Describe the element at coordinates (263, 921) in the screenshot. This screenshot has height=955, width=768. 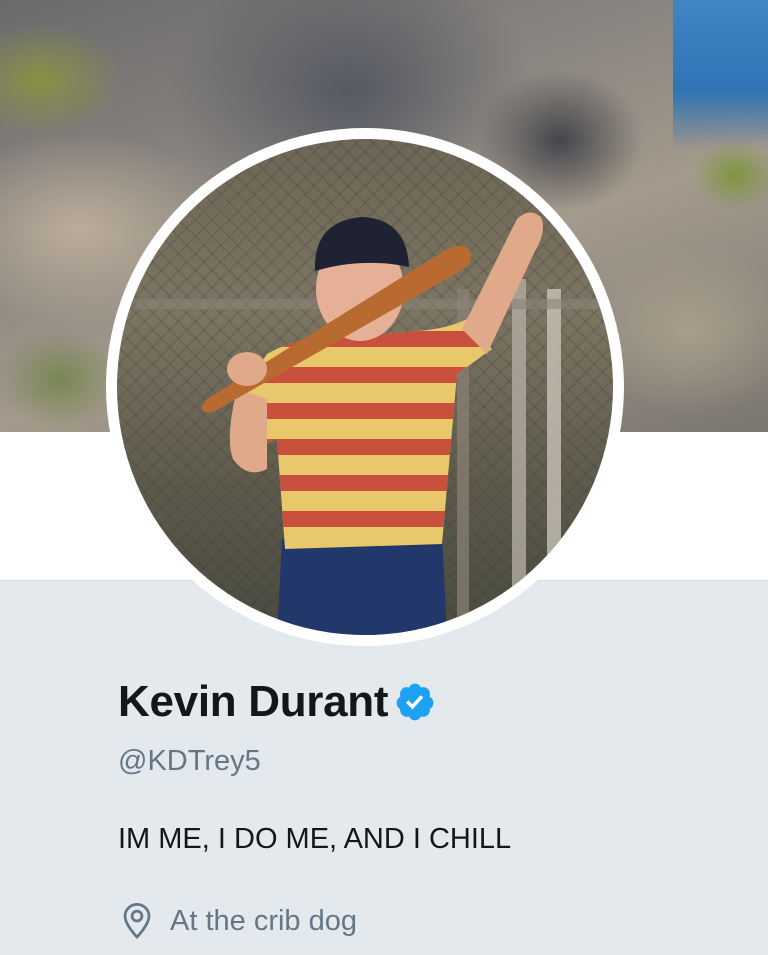
I see `profile-location: At the crib dog` at that location.